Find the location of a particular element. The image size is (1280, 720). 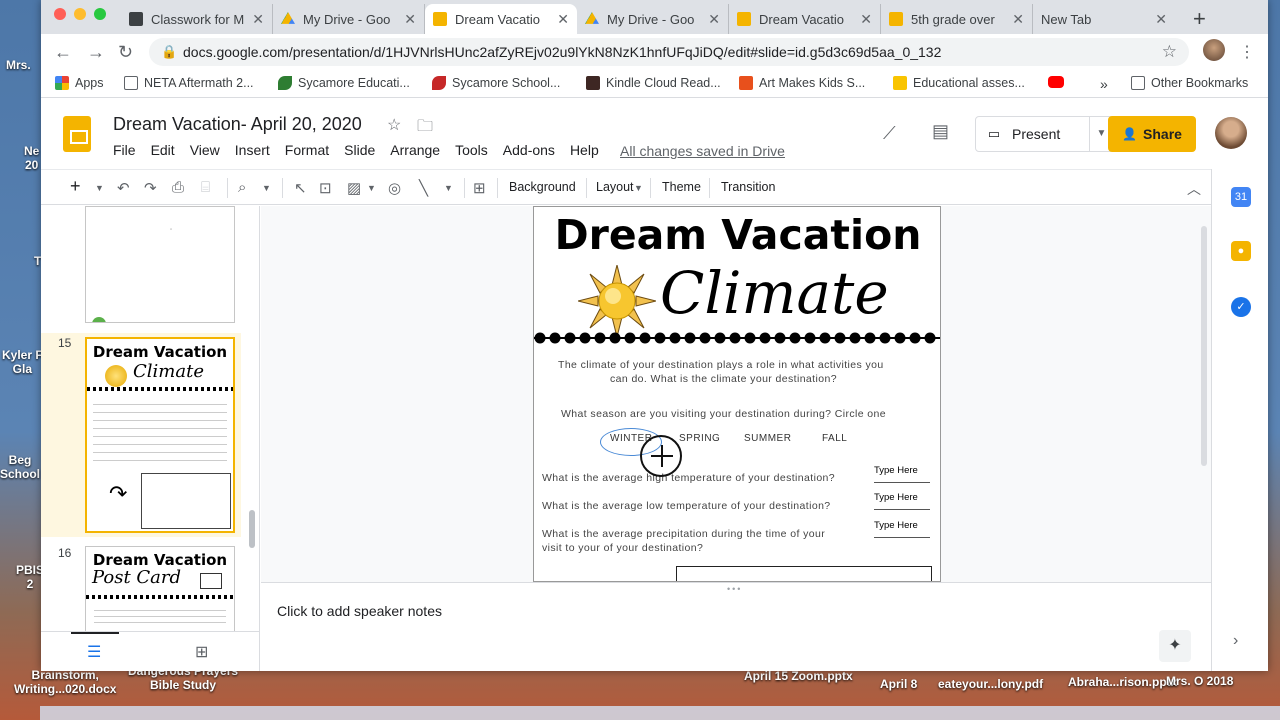

layout-dropdown-icon: ▼ is located at coordinates (638, 188).